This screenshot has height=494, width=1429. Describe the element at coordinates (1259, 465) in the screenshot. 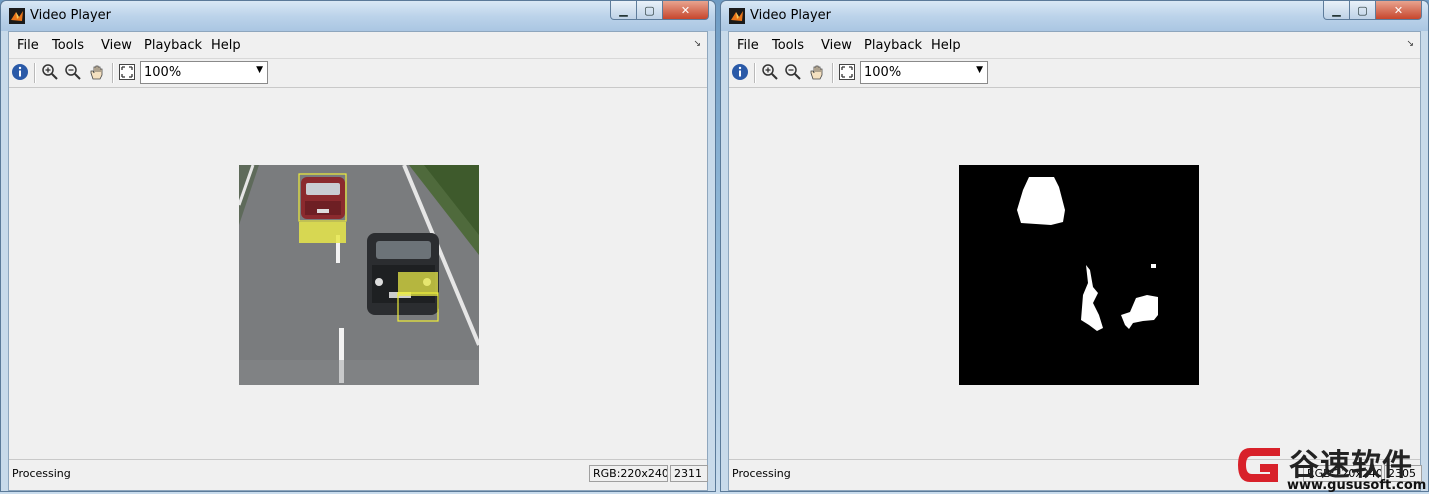

I see `gususoft-logo-icon` at that location.